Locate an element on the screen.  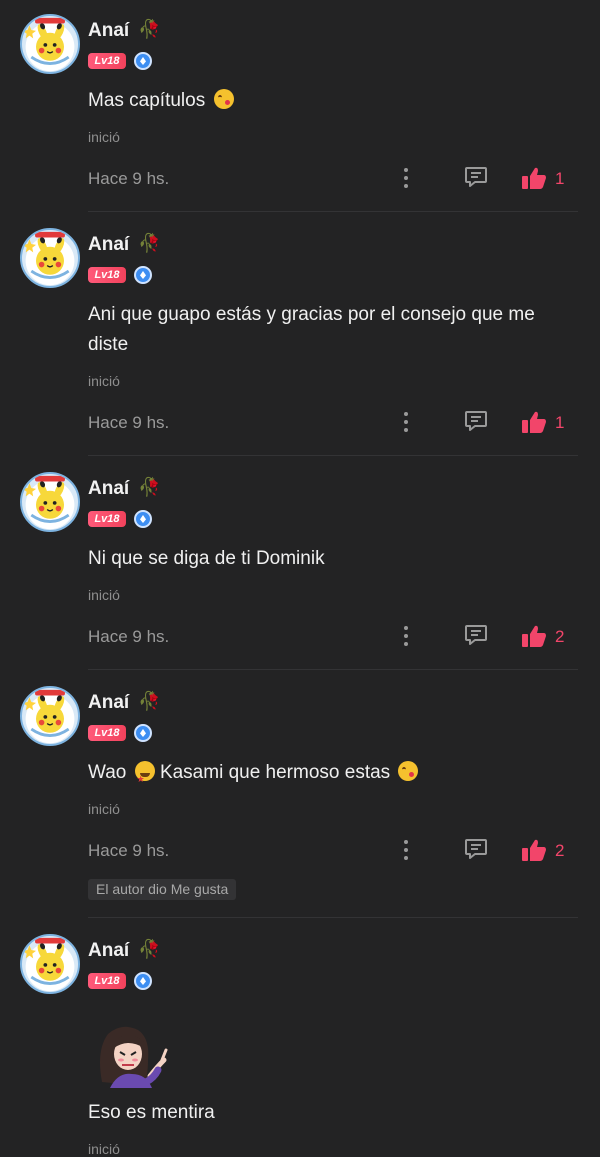
anime-girl-sticker is located at coordinates (134, 1054).